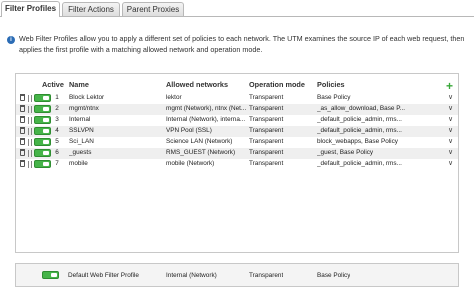 This screenshot has width=474, height=294. I want to click on tab-filter-profiles: Filter Profiles, so click(30, 9).